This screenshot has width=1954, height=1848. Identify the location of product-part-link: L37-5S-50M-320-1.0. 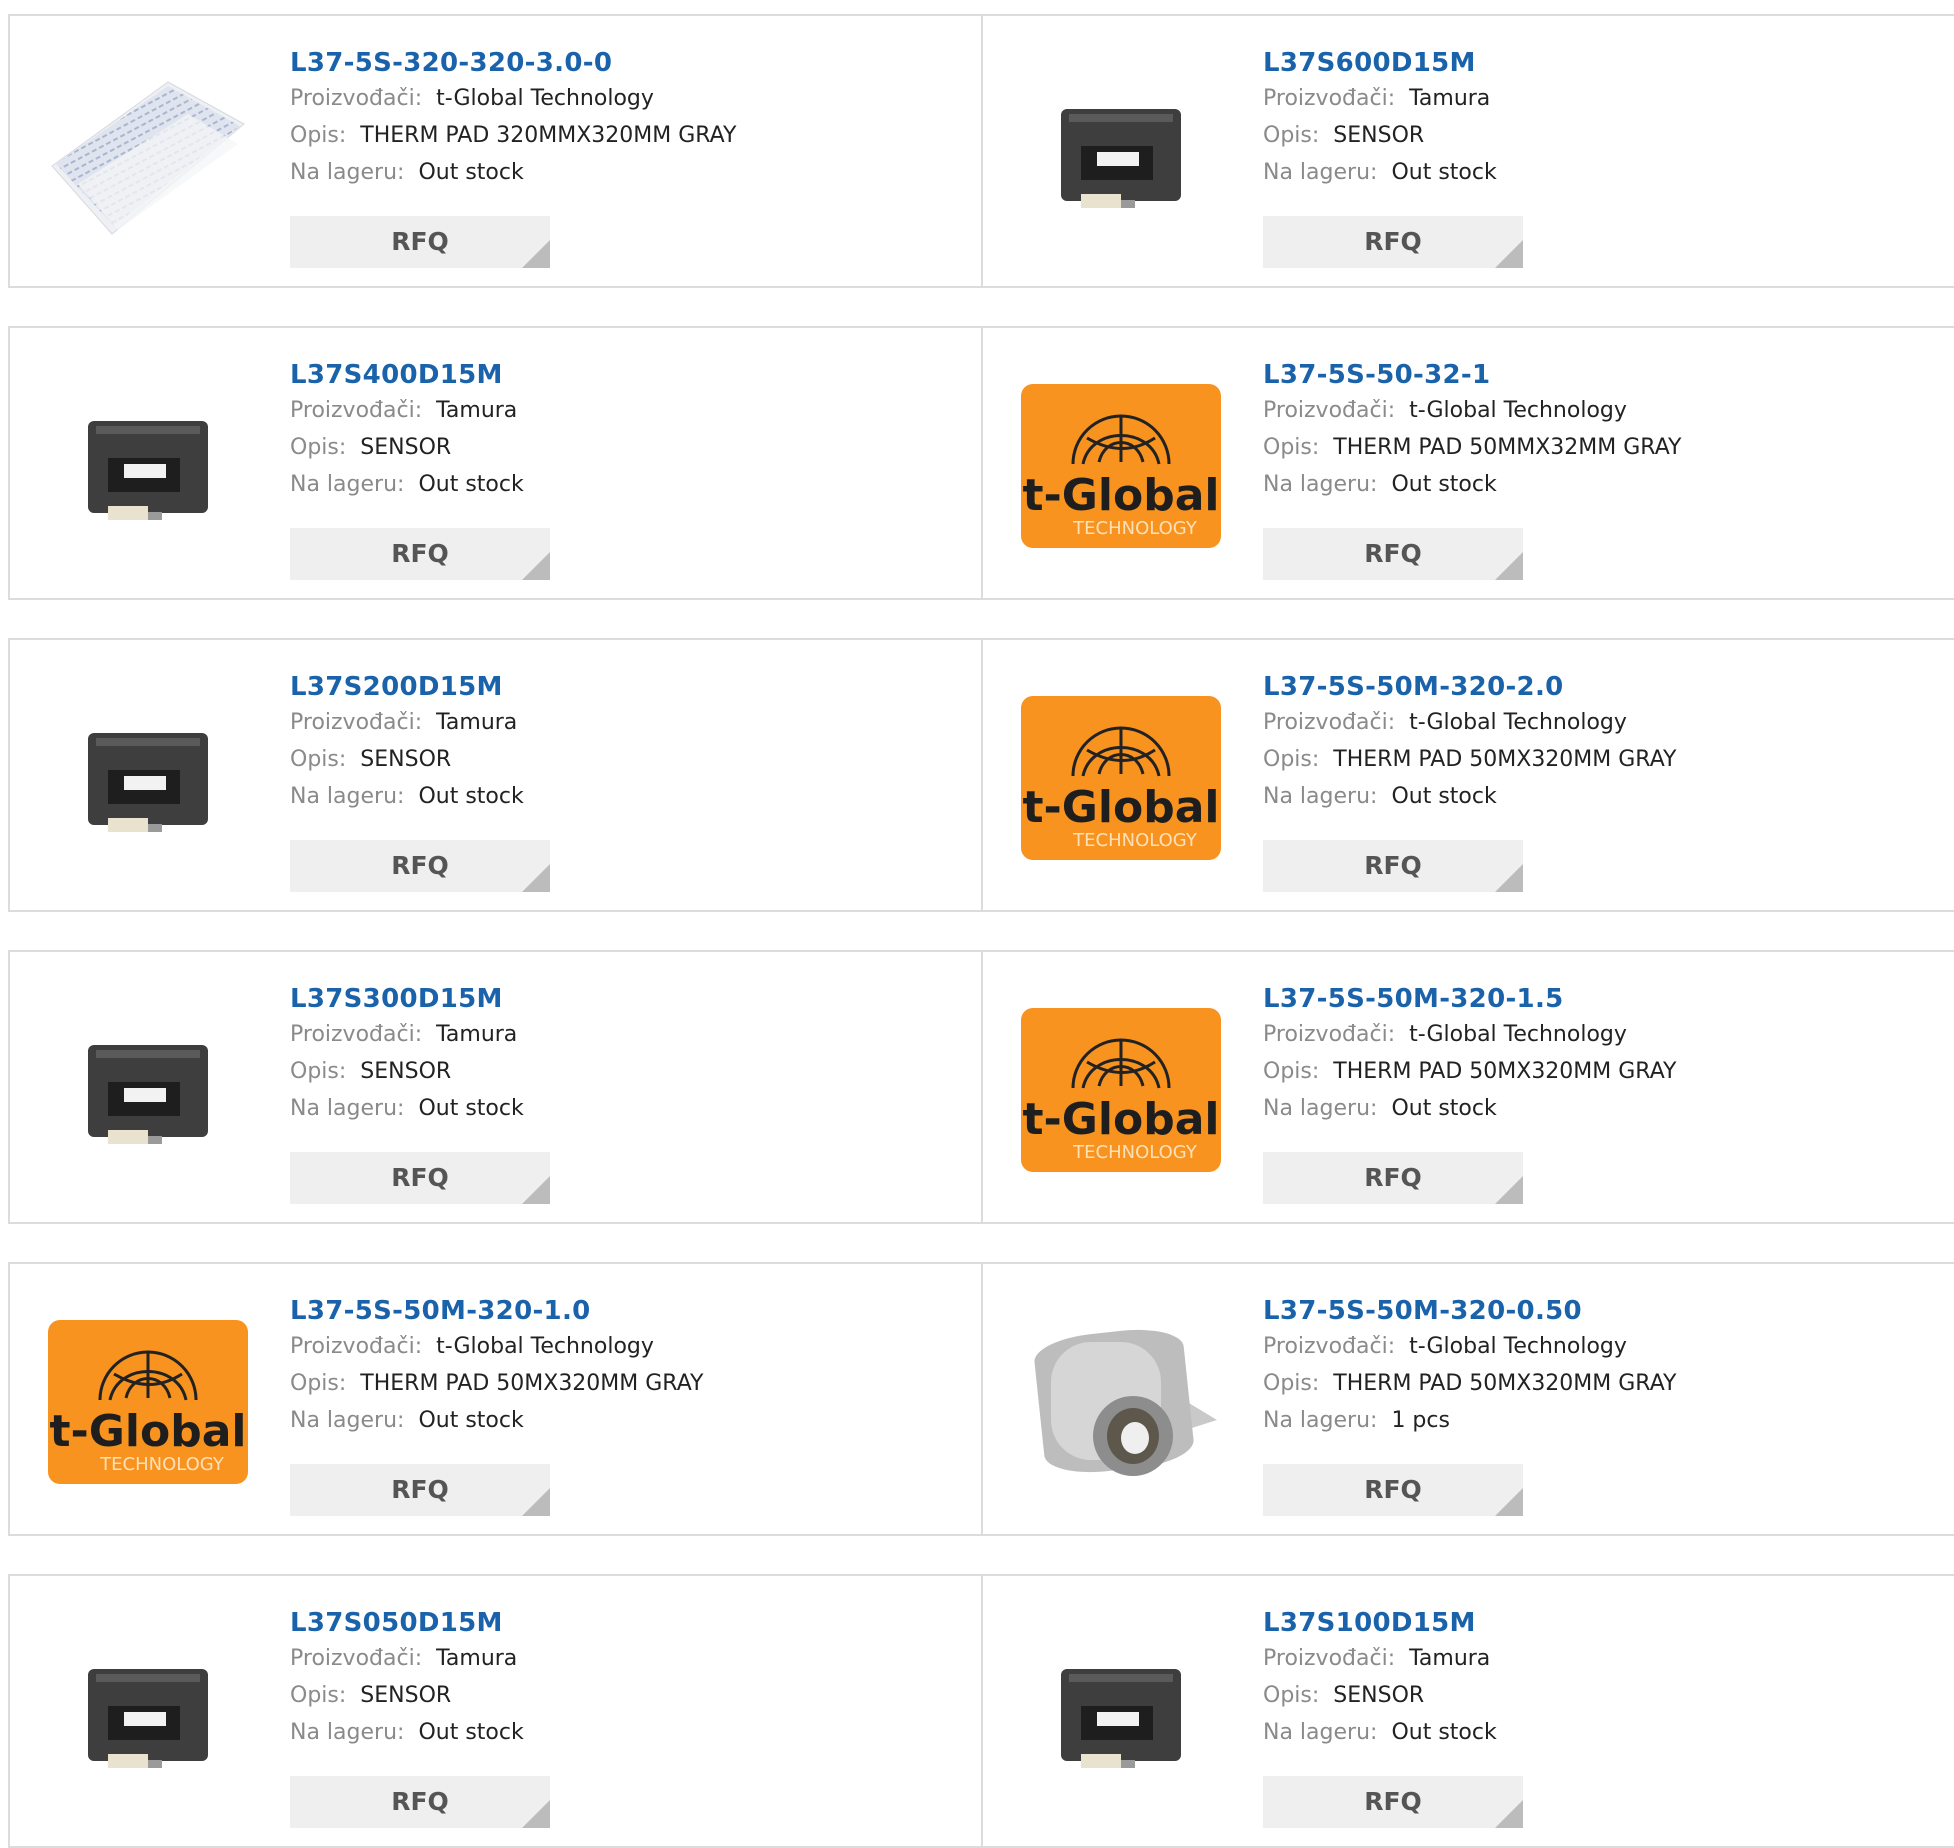
(496, 1311).